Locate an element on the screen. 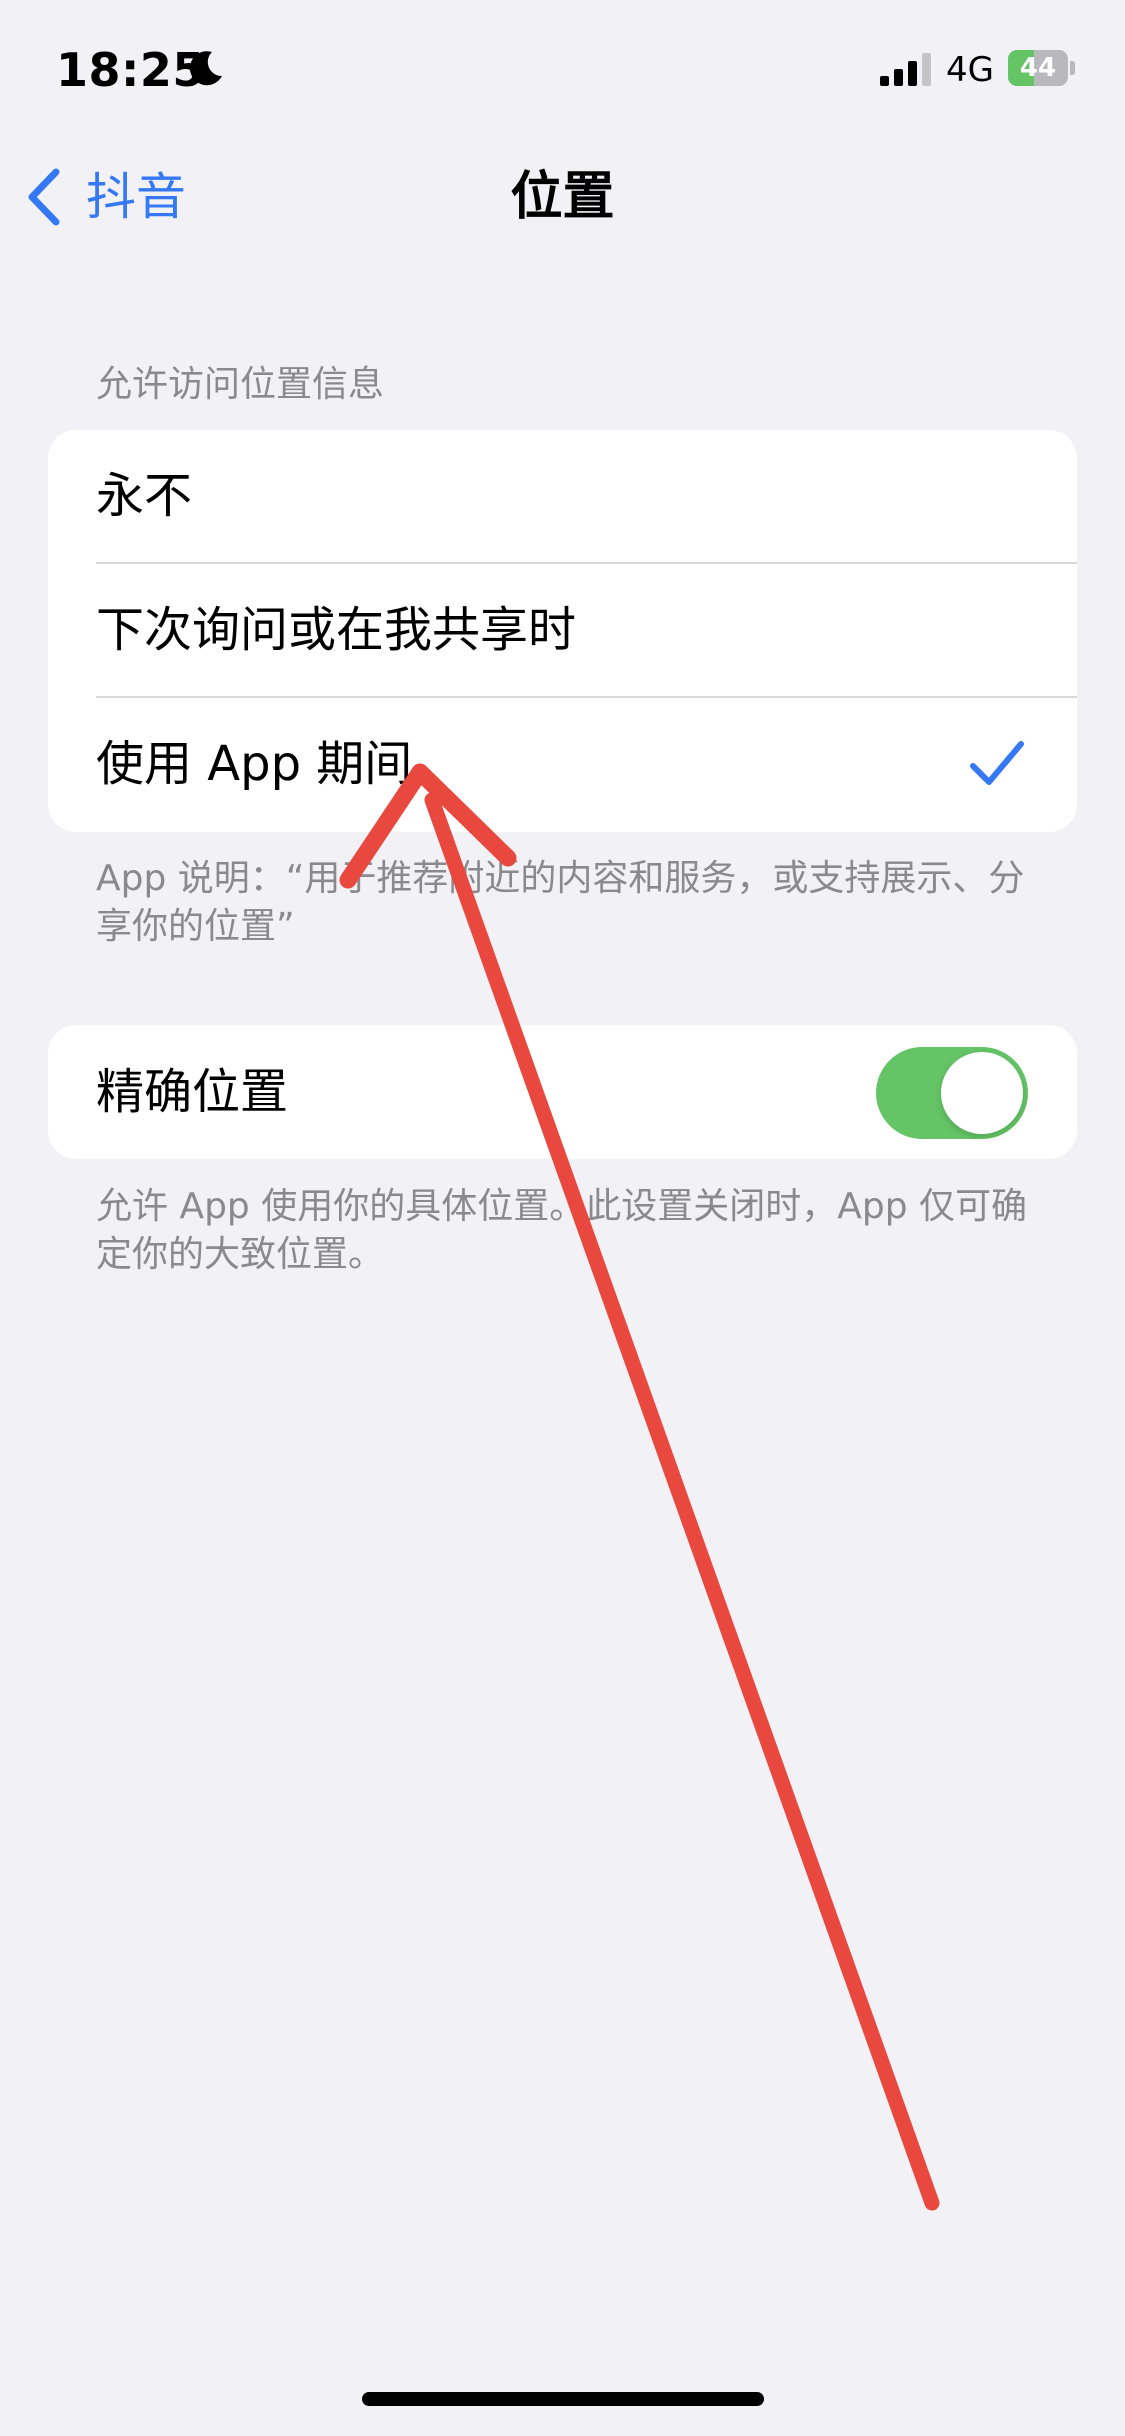  network-type: 4G is located at coordinates (970, 70).